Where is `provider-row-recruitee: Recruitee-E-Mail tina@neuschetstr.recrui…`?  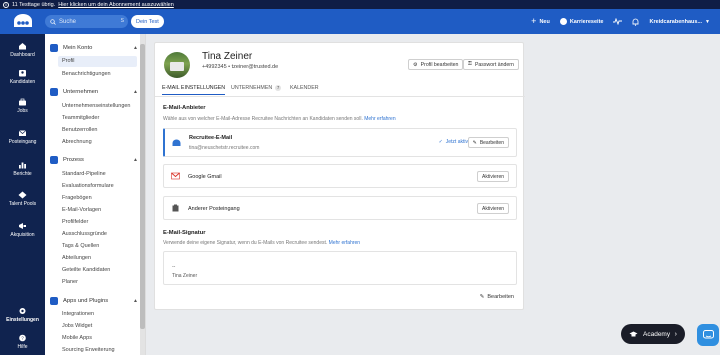 provider-row-recruitee: Recruitee-E-Mail tina@neuschetstr.recrui… is located at coordinates (340, 142).